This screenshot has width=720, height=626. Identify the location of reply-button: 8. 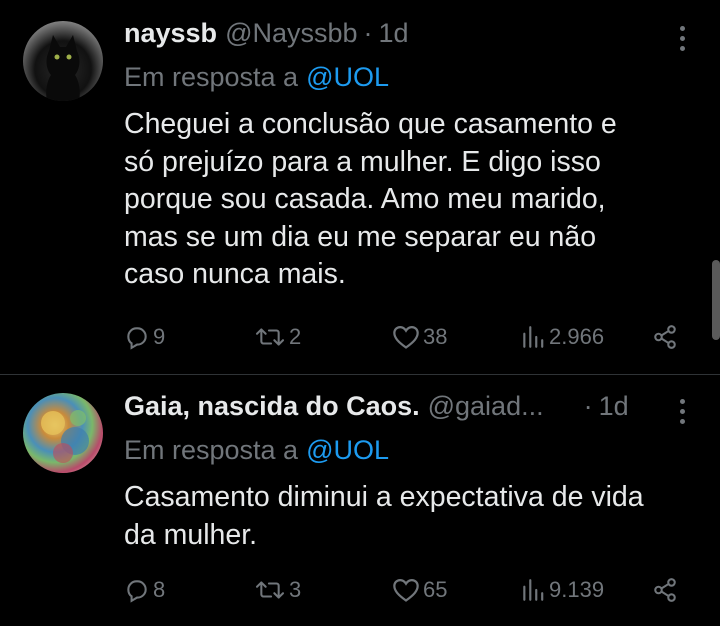
(144, 590).